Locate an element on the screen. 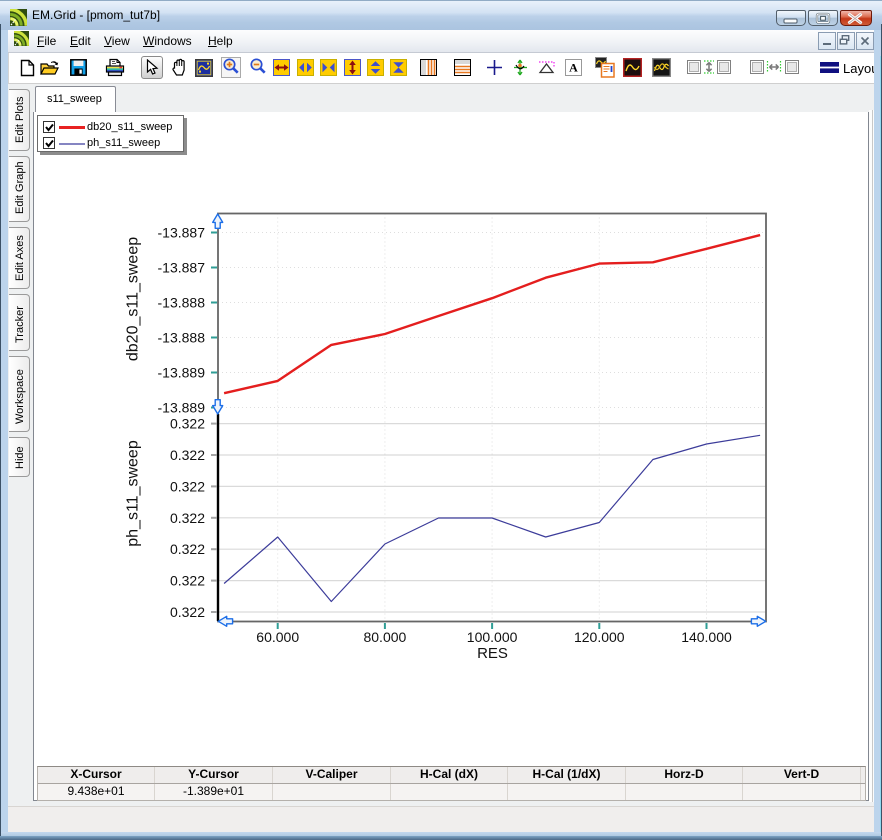  svg-text: 80.000 is located at coordinates (384, 637).